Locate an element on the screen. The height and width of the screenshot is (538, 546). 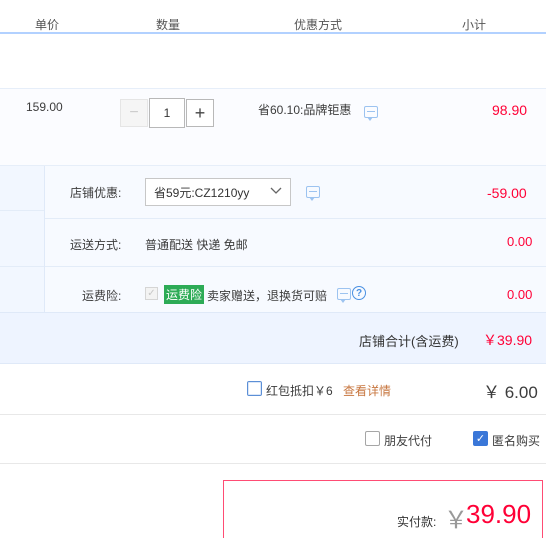
decrease-quantity-button: − is located at coordinates (134, 113).